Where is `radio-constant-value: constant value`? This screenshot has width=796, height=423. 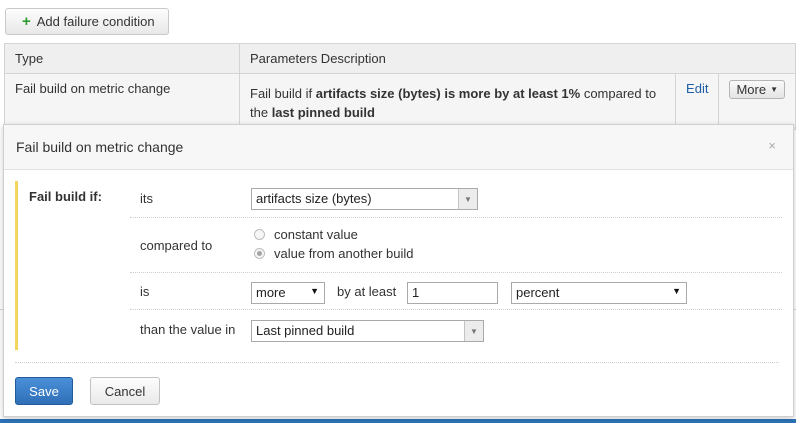
radio-constant-value: constant value is located at coordinates (306, 234).